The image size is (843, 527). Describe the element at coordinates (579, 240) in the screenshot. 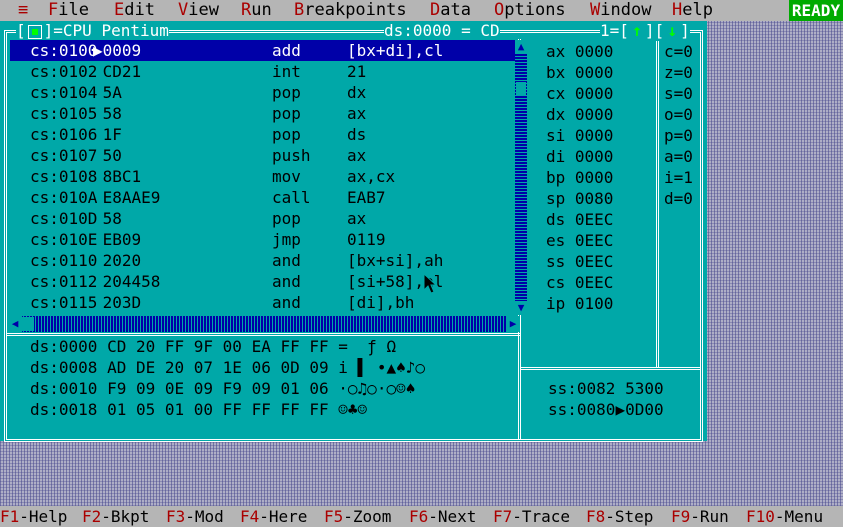

I see `register-row: es 0EEC` at that location.